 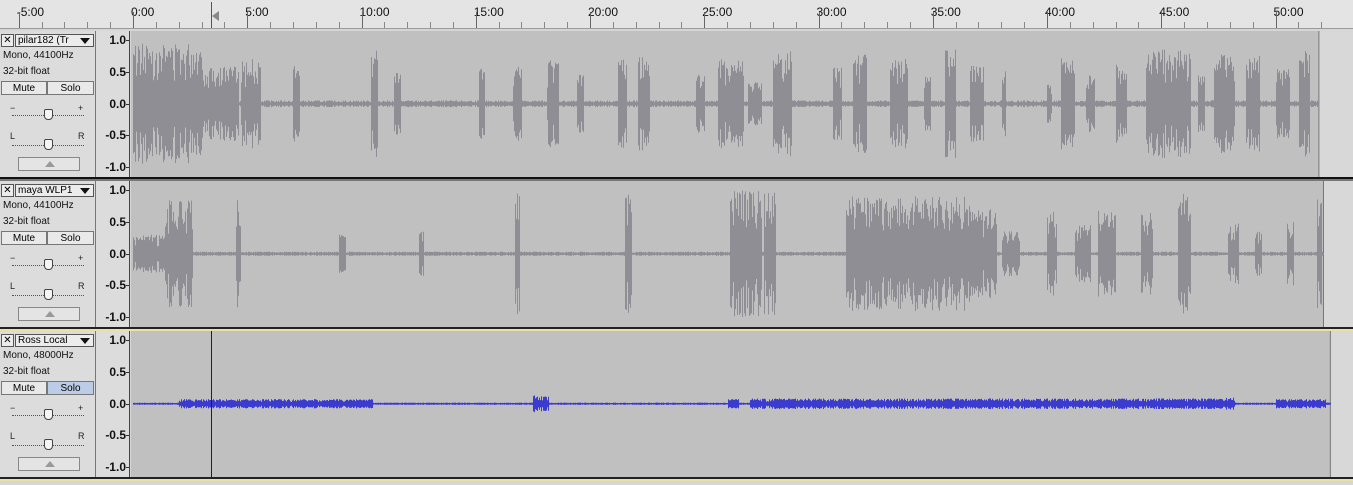 I want to click on timeline-label: 35:00, so click(x=945, y=12).